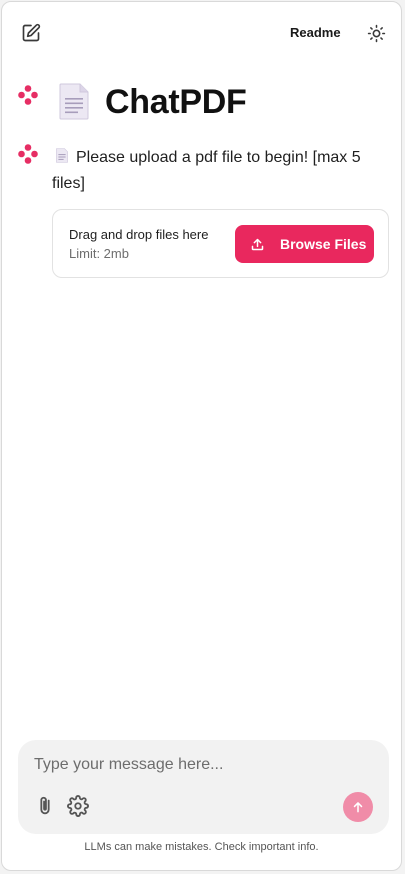  I want to click on message-input, so click(199, 765).